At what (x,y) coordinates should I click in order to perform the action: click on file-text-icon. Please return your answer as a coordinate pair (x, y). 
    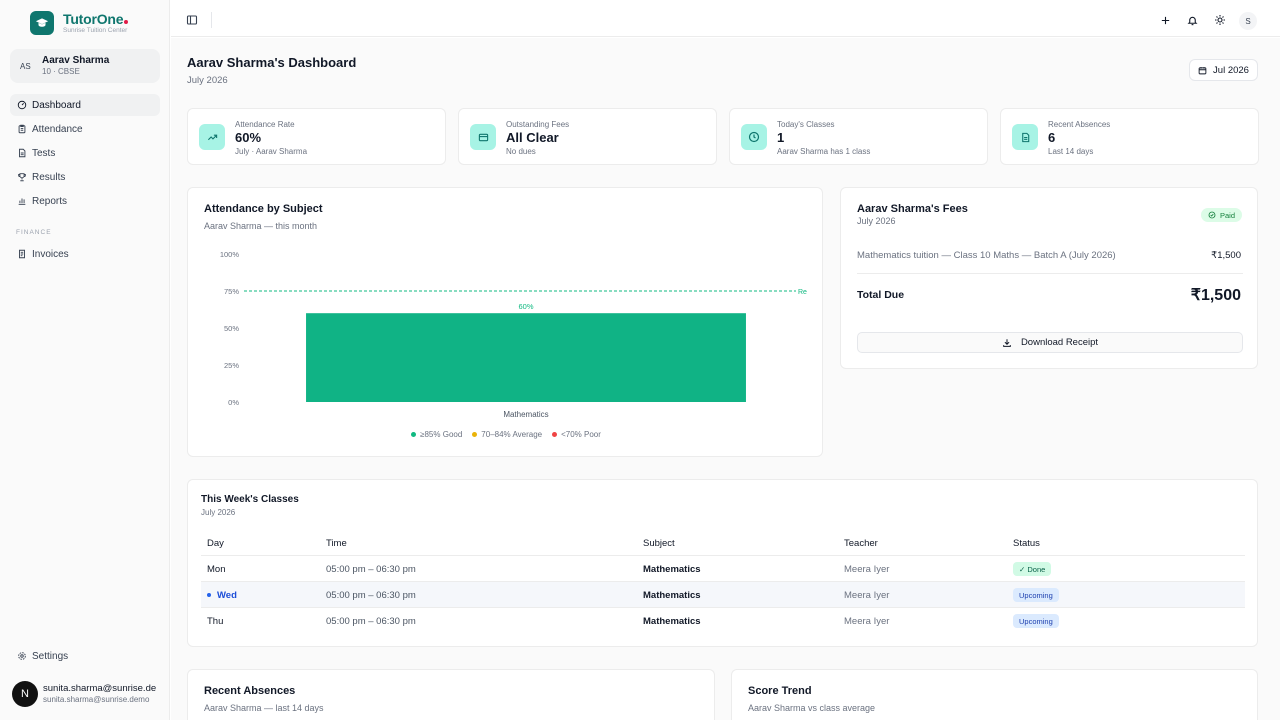
    Looking at the image, I should click on (1025, 137).